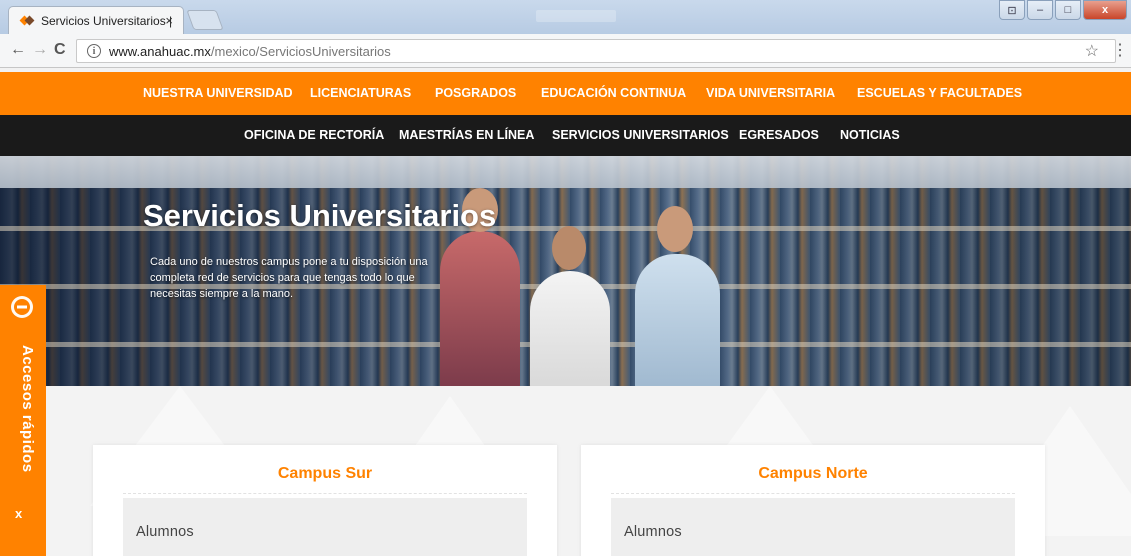 The image size is (1131, 556). Describe the element at coordinates (1105, 10) in the screenshot. I see `window-close-button: x` at that location.